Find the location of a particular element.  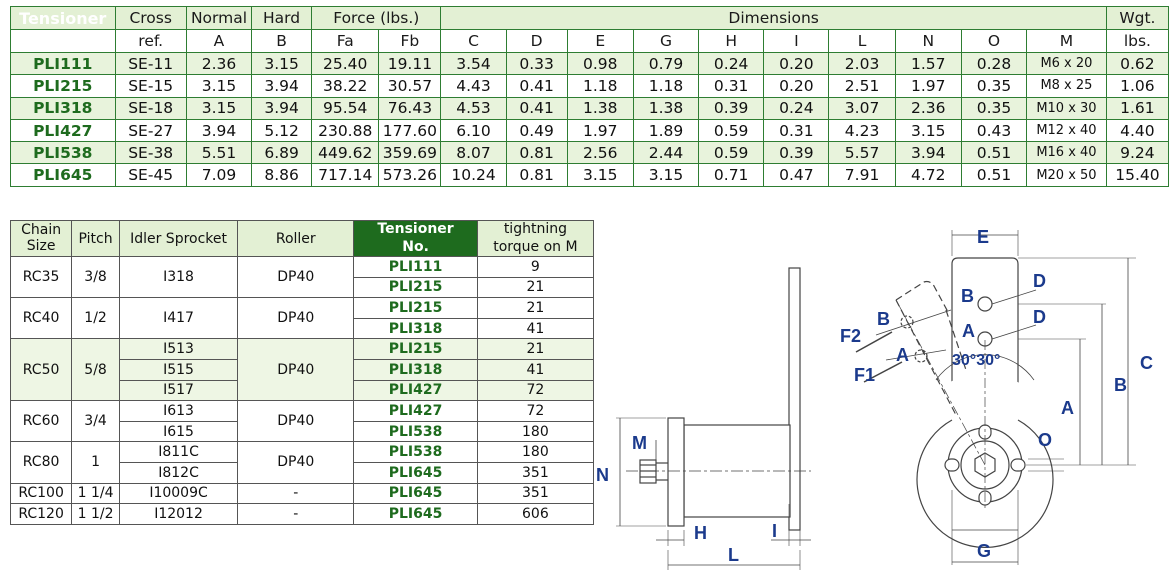

label-angles: 30°30° is located at coordinates (976, 360).